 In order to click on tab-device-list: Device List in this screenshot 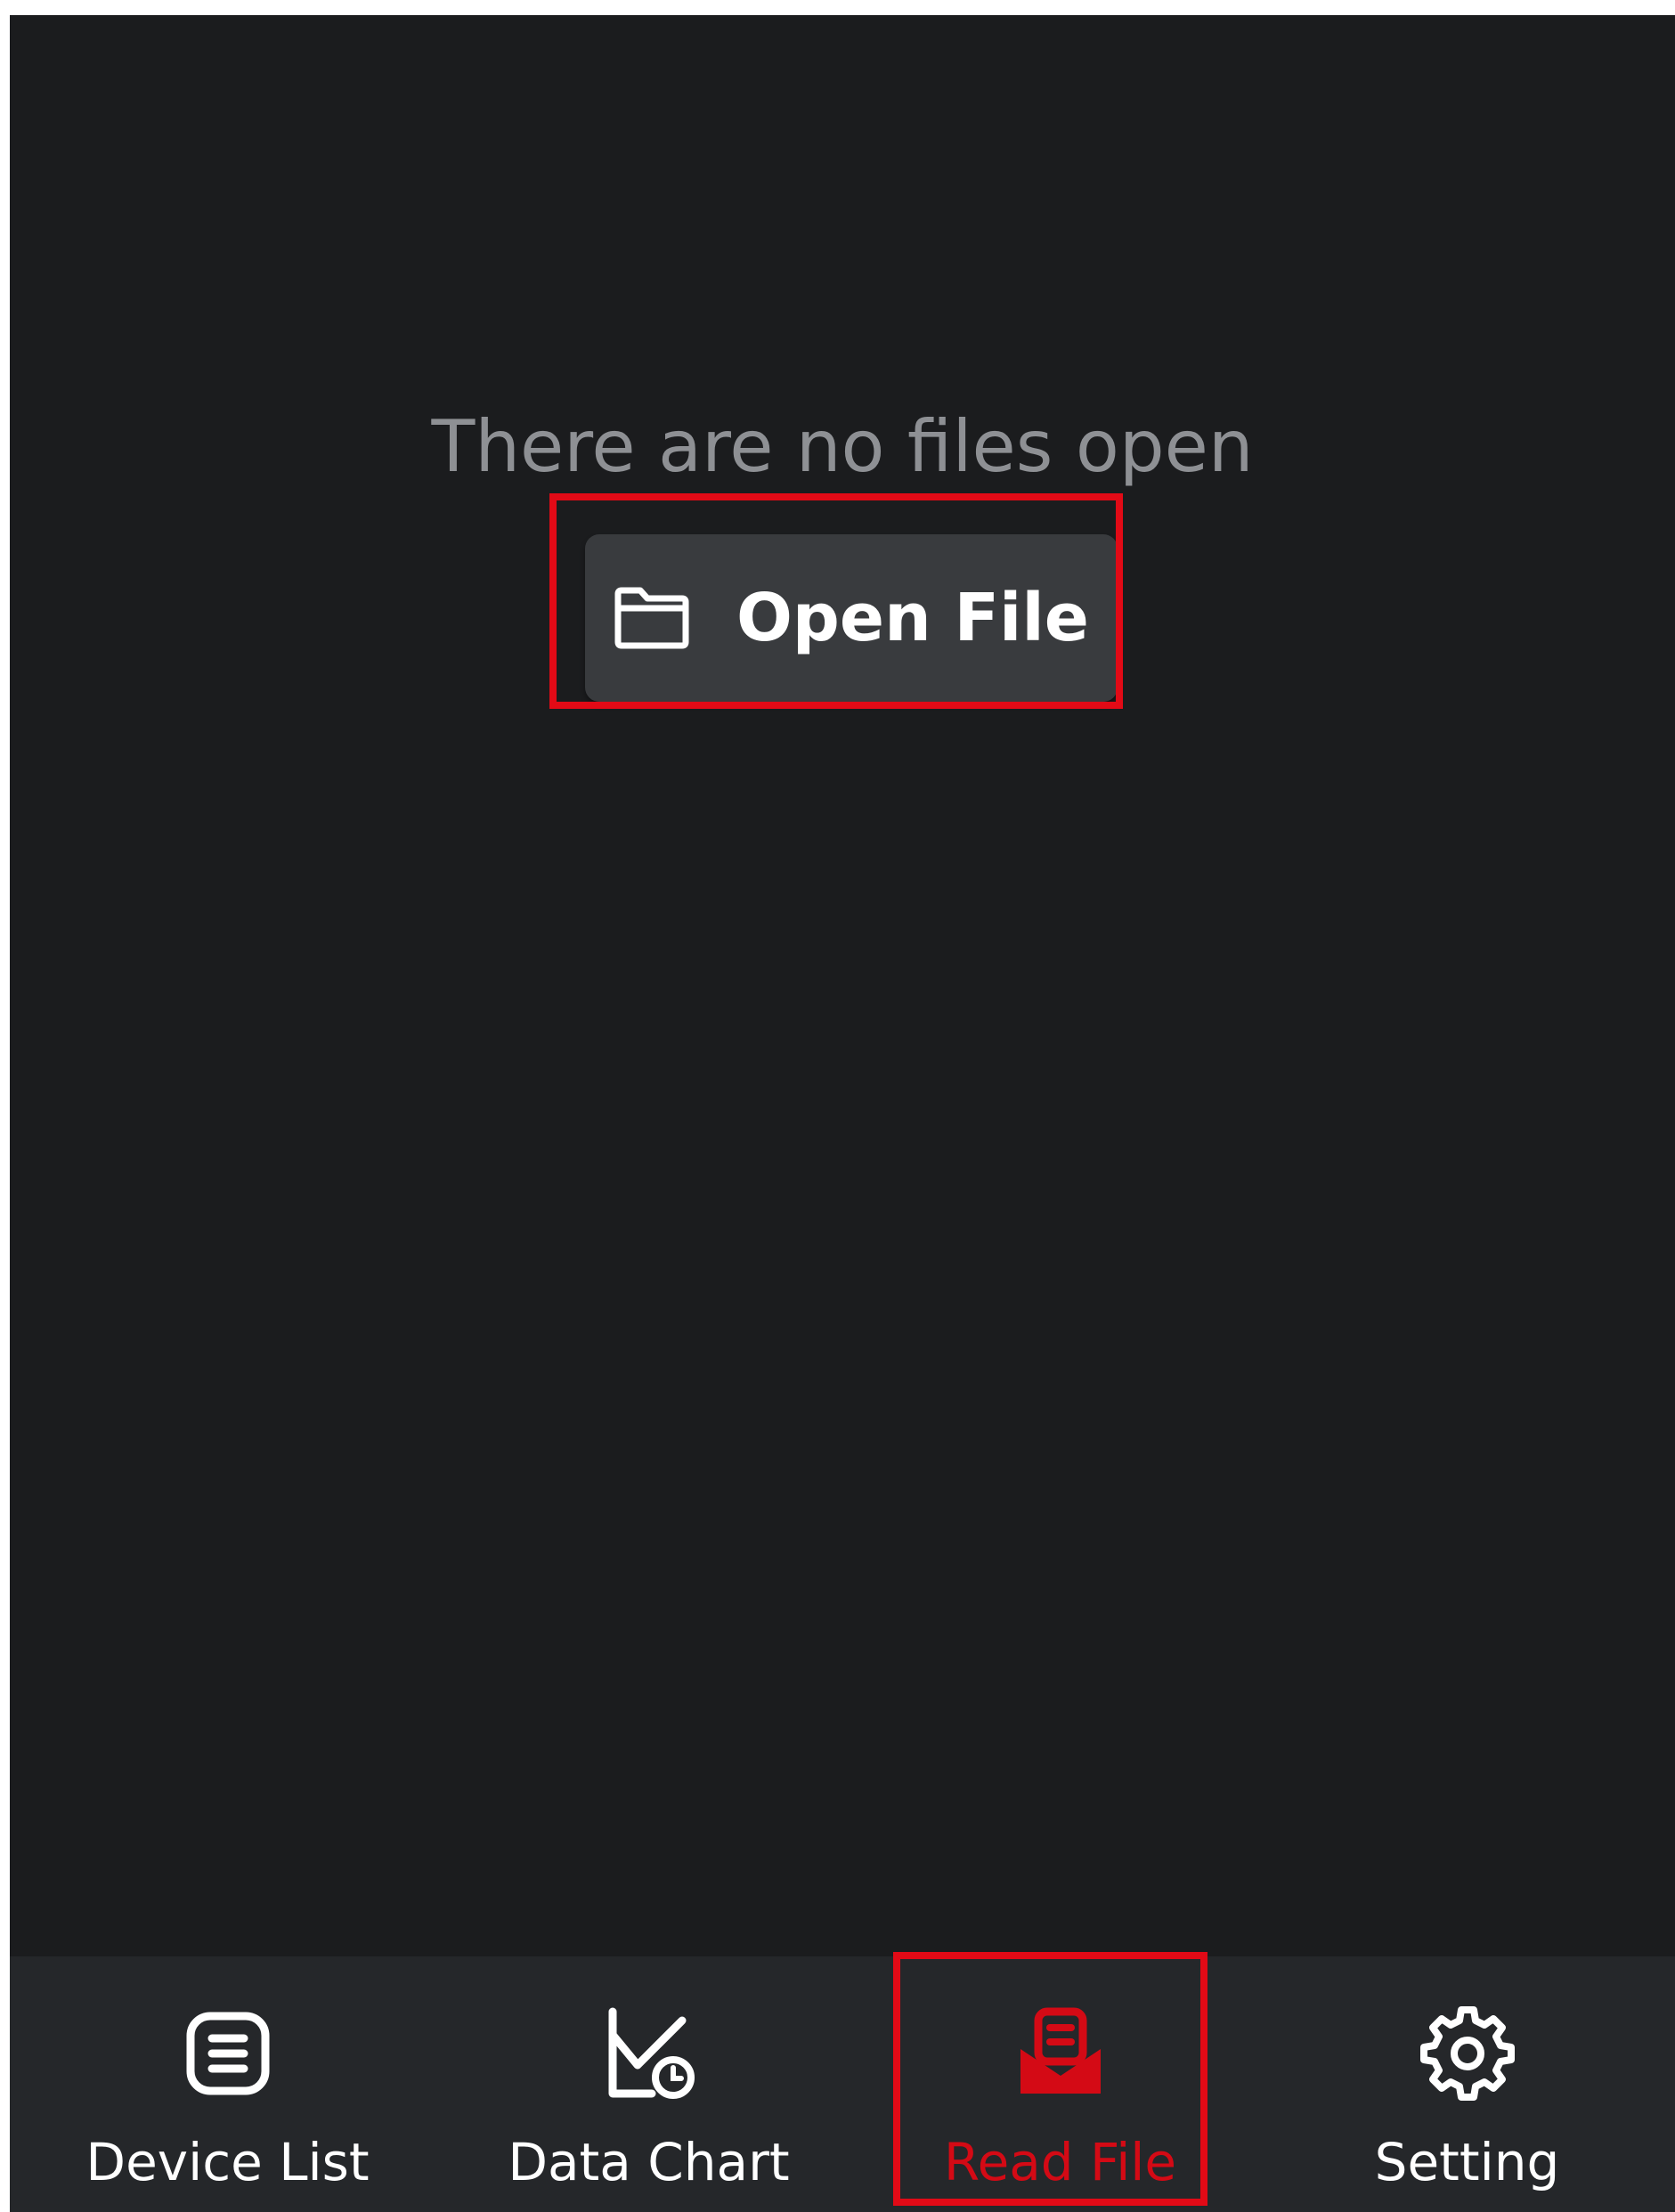, I will do `click(227, 2084)`.